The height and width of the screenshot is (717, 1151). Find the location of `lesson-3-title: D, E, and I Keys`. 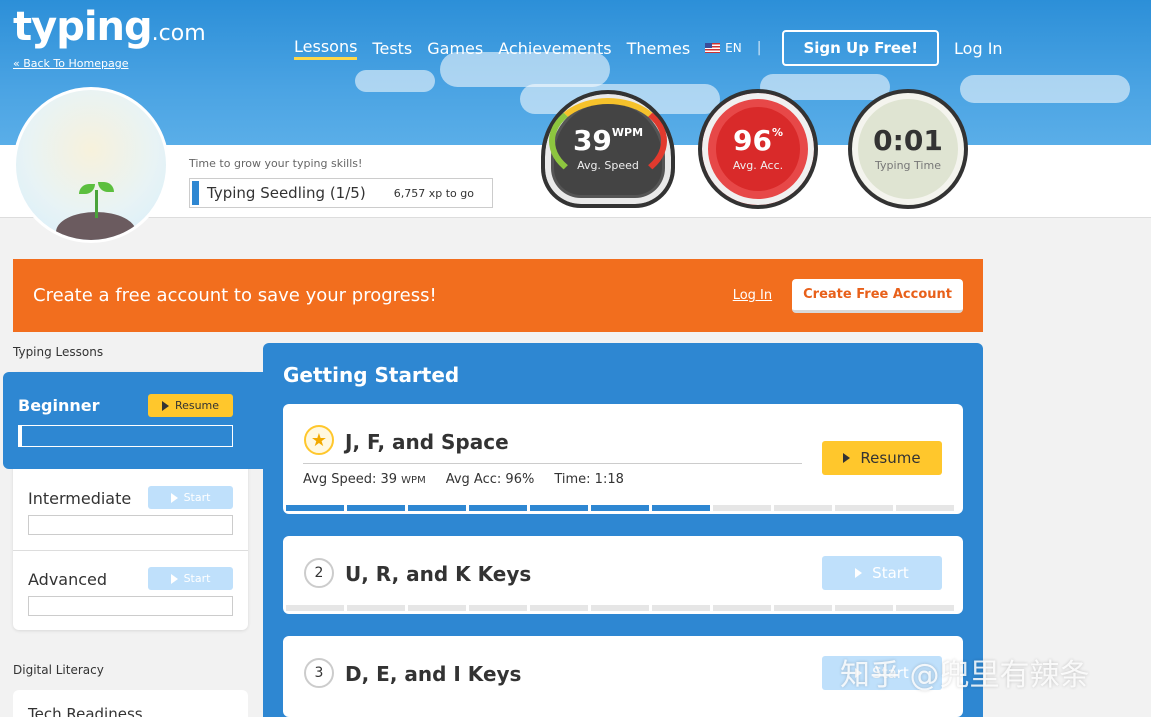

lesson-3-title: D, E, and I Keys is located at coordinates (433, 674).